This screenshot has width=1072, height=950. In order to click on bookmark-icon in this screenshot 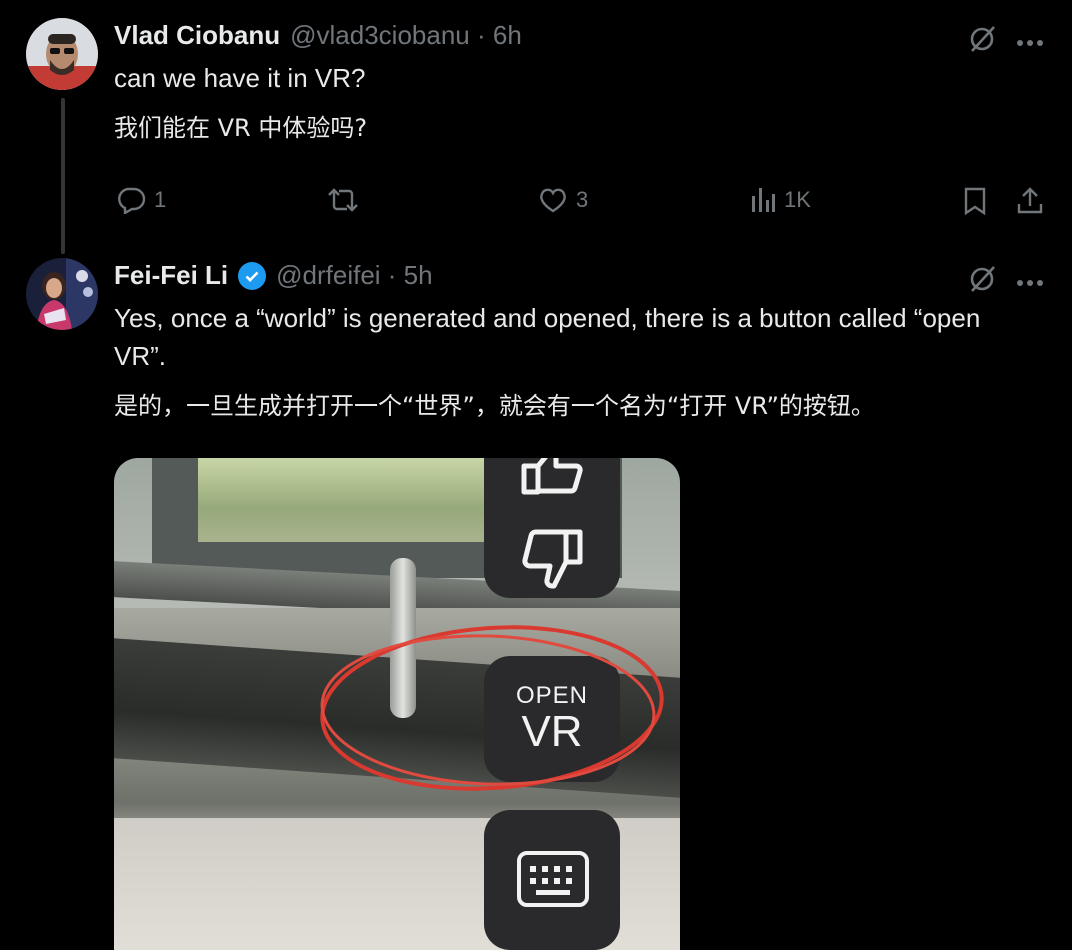, I will do `click(975, 203)`.